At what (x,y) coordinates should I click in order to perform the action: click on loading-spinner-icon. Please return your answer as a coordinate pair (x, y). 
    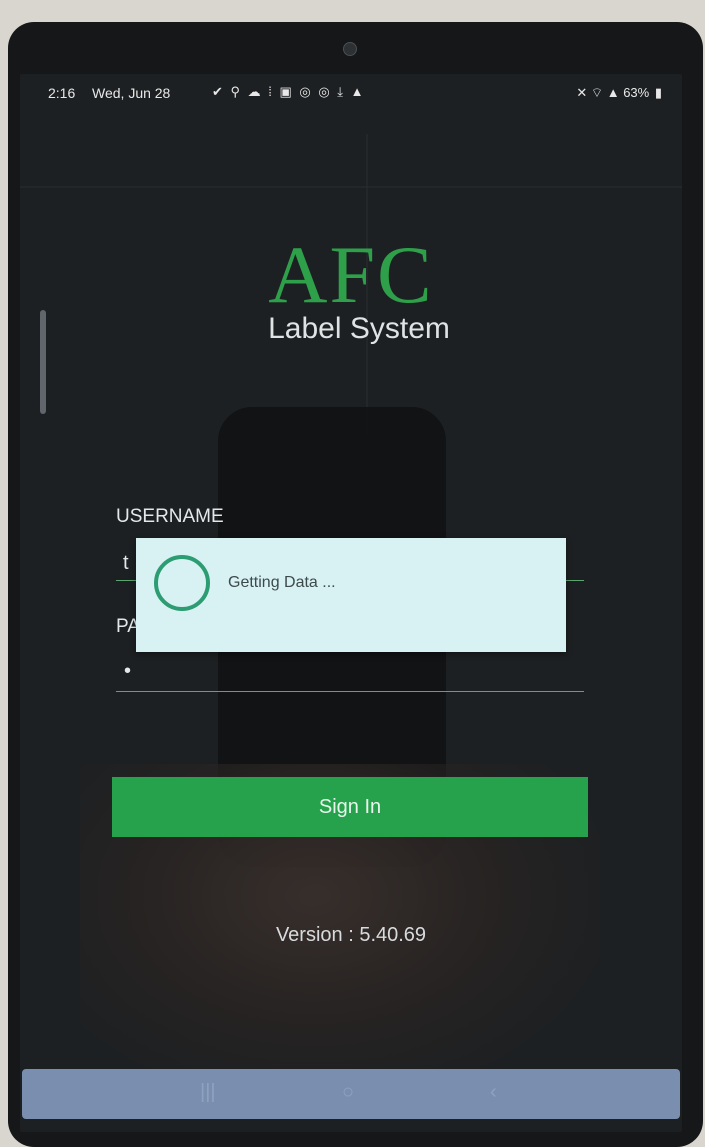
    Looking at the image, I should click on (182, 583).